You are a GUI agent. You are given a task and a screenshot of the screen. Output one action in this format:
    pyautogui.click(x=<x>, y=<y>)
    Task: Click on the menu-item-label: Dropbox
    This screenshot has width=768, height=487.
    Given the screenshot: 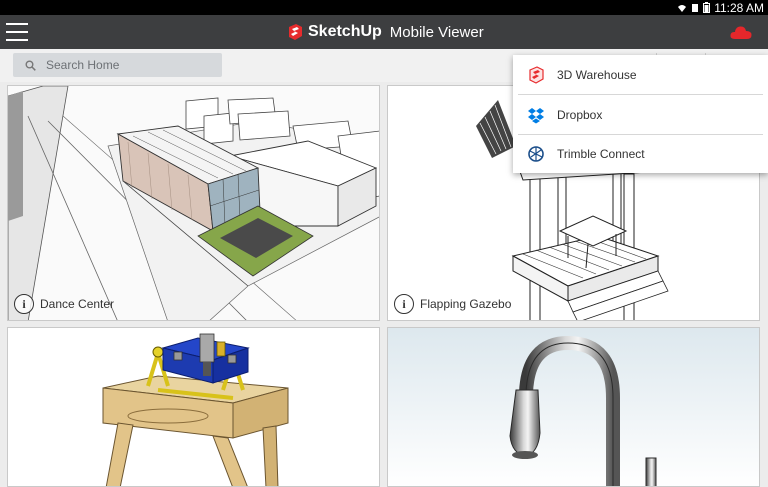 What is the action you would take?
    pyautogui.click(x=580, y=114)
    